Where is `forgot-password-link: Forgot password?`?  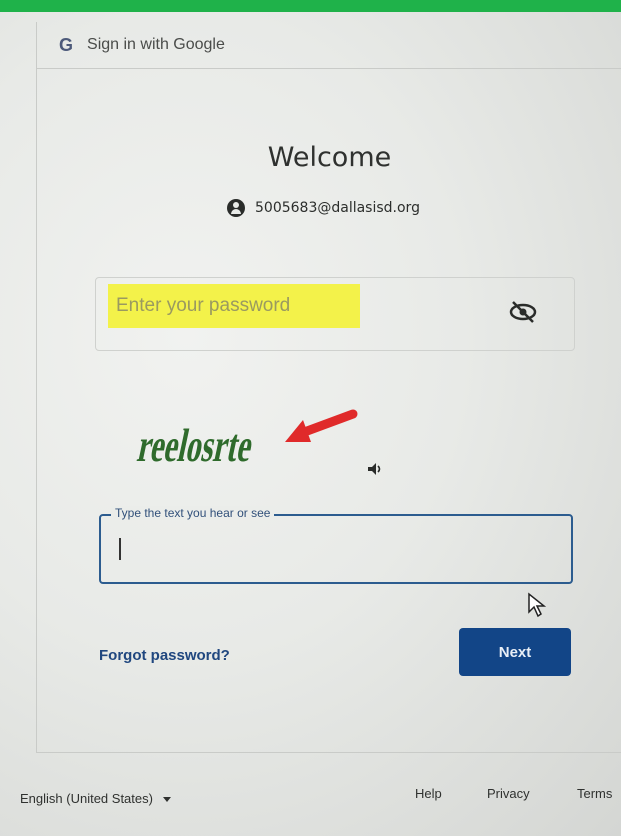 forgot-password-link: Forgot password? is located at coordinates (164, 655).